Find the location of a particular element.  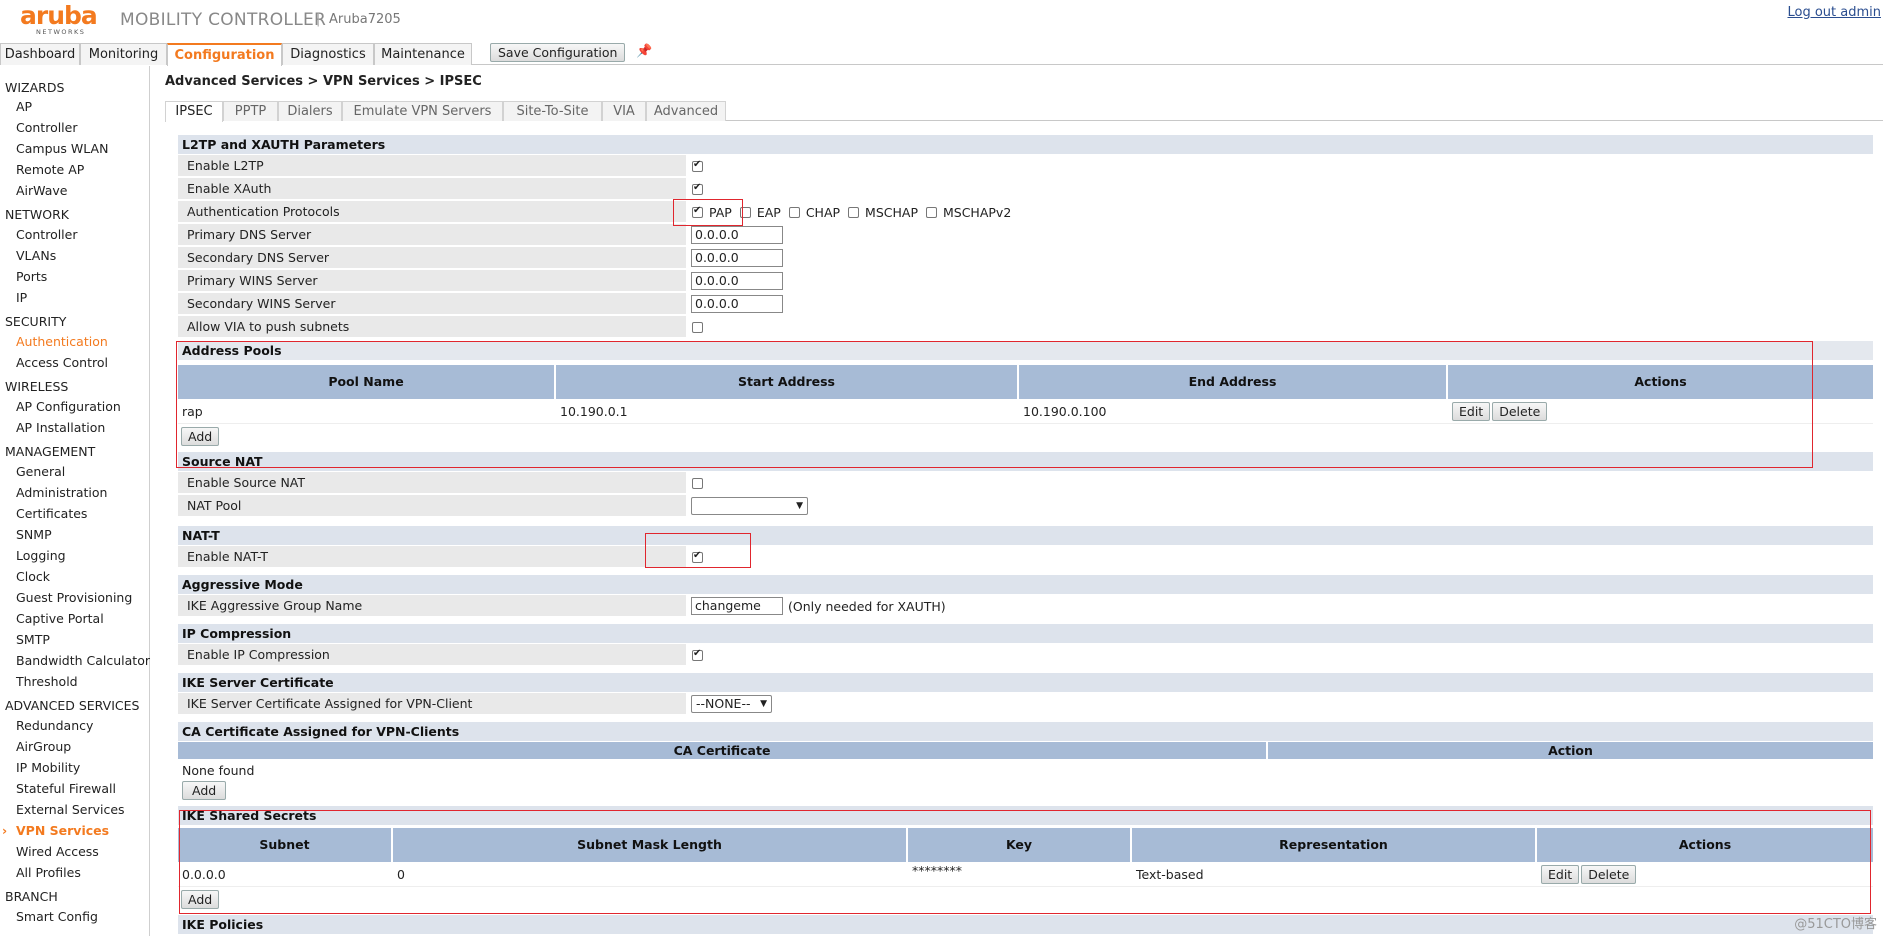

sidebar-item-redundancy: Redundancy is located at coordinates (54, 725).